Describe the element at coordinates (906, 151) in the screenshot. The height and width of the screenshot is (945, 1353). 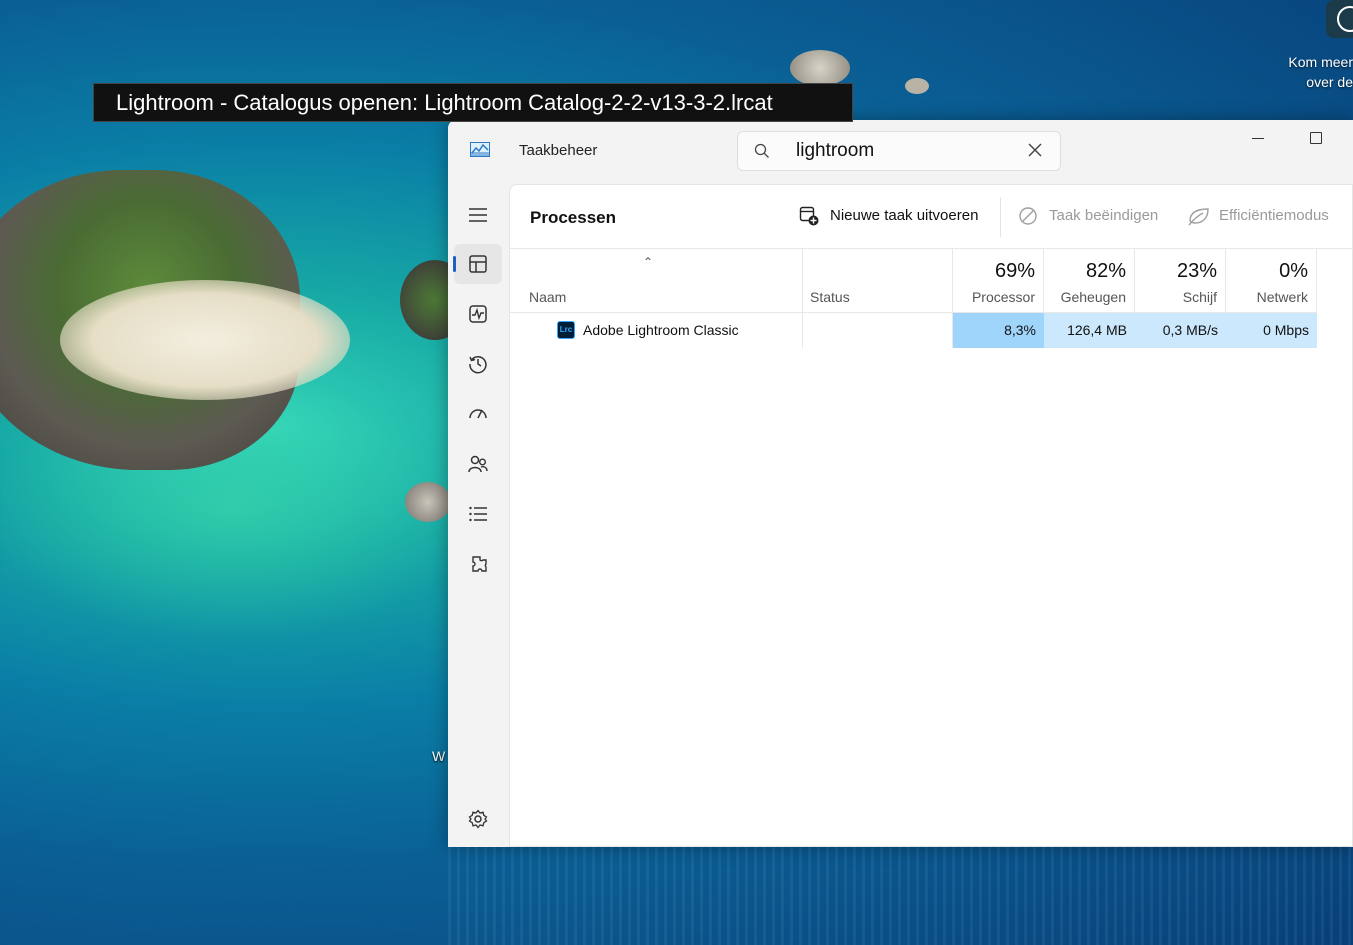
I see `search-input` at that location.